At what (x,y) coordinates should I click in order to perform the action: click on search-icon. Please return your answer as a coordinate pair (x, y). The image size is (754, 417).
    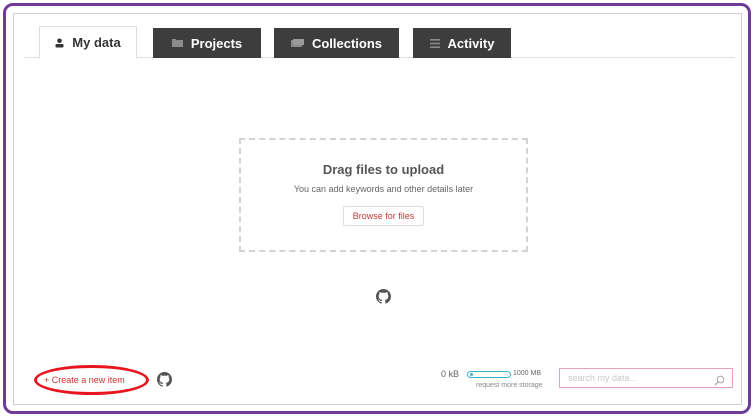
    Looking at the image, I should click on (719, 379).